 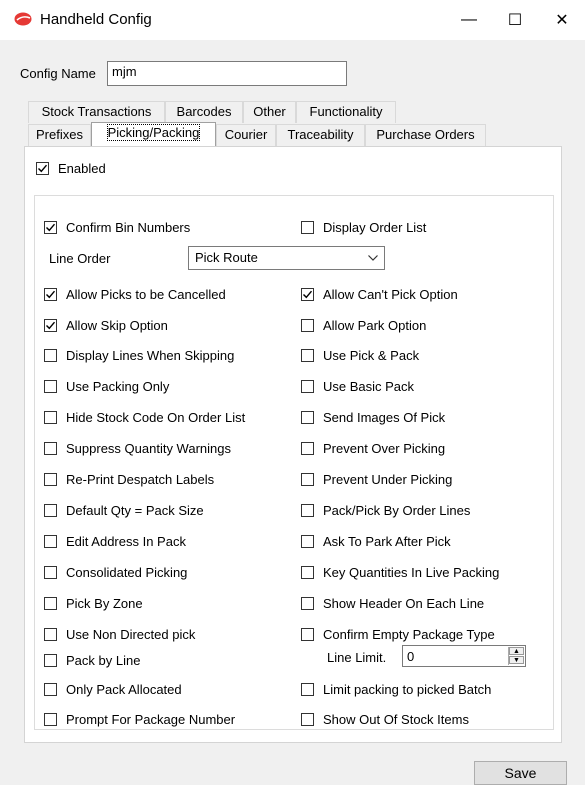 What do you see at coordinates (246, 135) in the screenshot?
I see `tab-courier: Courier` at bounding box center [246, 135].